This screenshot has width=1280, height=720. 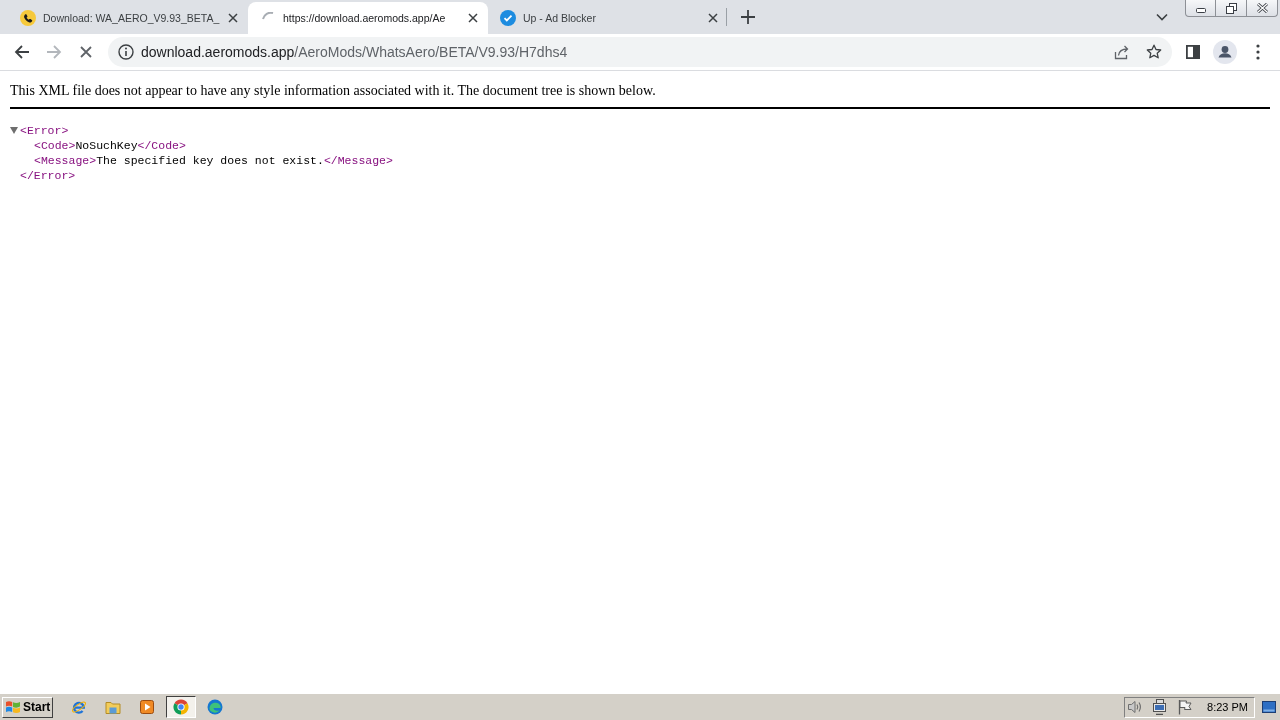 What do you see at coordinates (1227, 707) in the screenshot?
I see `clock-text: 8:23 PM` at bounding box center [1227, 707].